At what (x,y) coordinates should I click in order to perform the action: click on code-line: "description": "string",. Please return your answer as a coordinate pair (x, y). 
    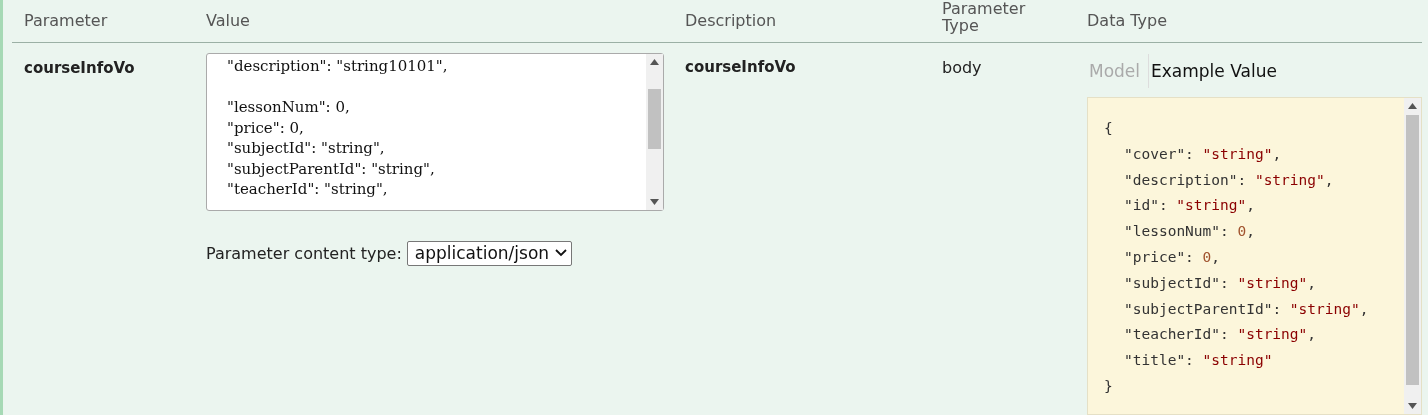
    Looking at the image, I should click on (1229, 180).